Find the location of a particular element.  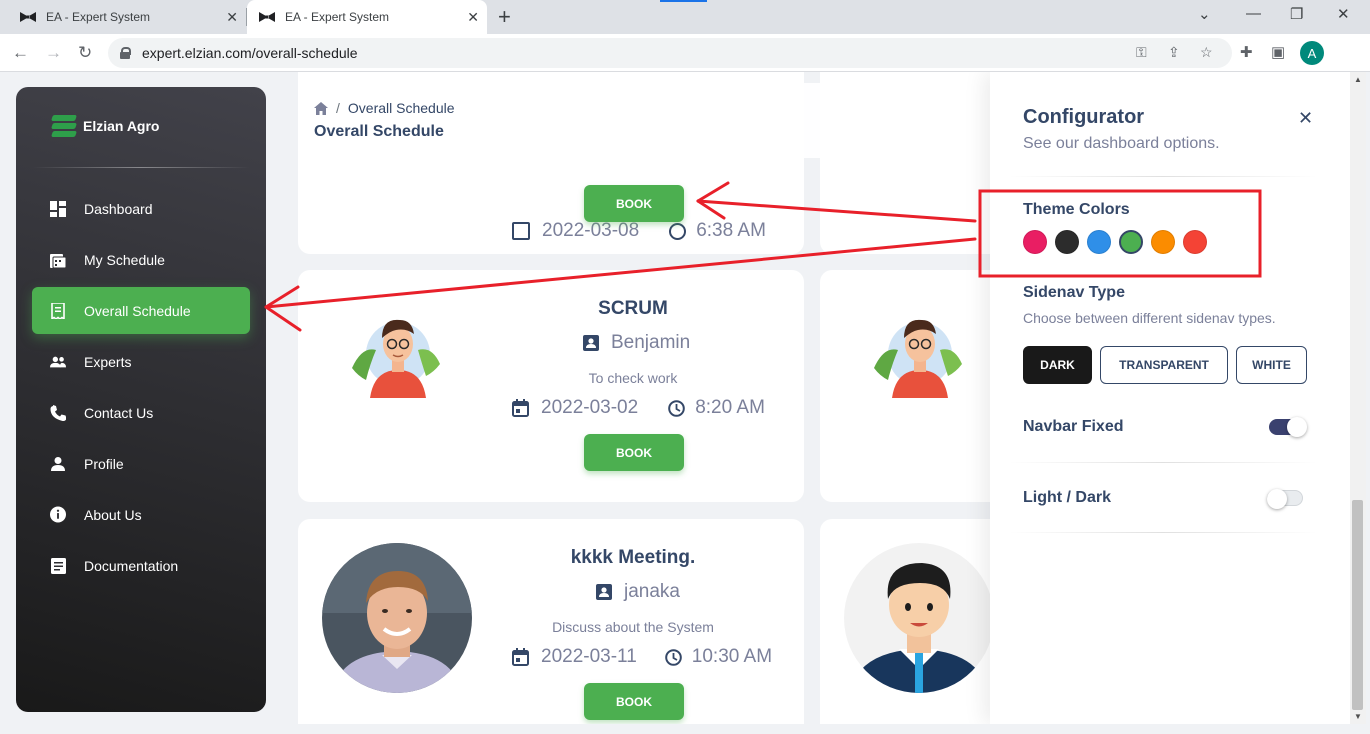

home-icon is located at coordinates (321, 108).